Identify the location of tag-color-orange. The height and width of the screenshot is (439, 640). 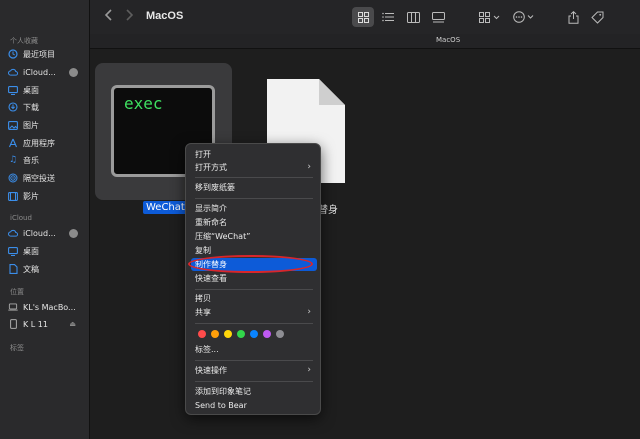
(215, 334).